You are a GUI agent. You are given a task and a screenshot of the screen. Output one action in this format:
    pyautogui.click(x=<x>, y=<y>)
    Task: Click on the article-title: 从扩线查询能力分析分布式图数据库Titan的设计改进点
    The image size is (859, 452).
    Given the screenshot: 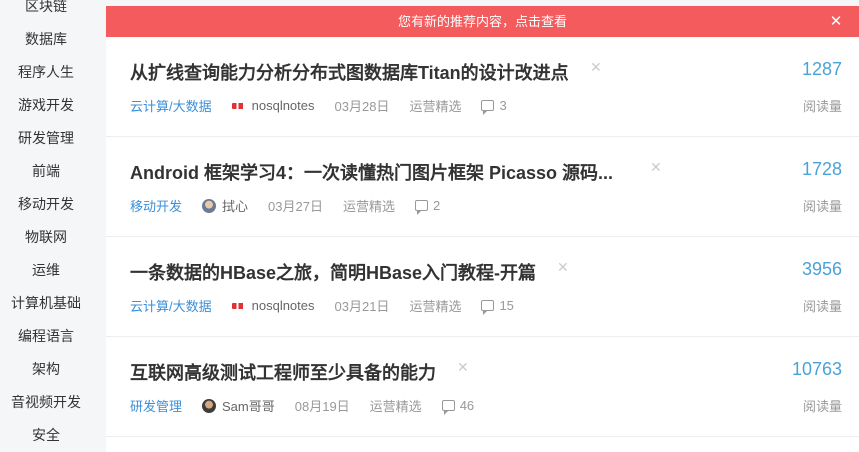 What is the action you would take?
    pyautogui.click(x=349, y=72)
    